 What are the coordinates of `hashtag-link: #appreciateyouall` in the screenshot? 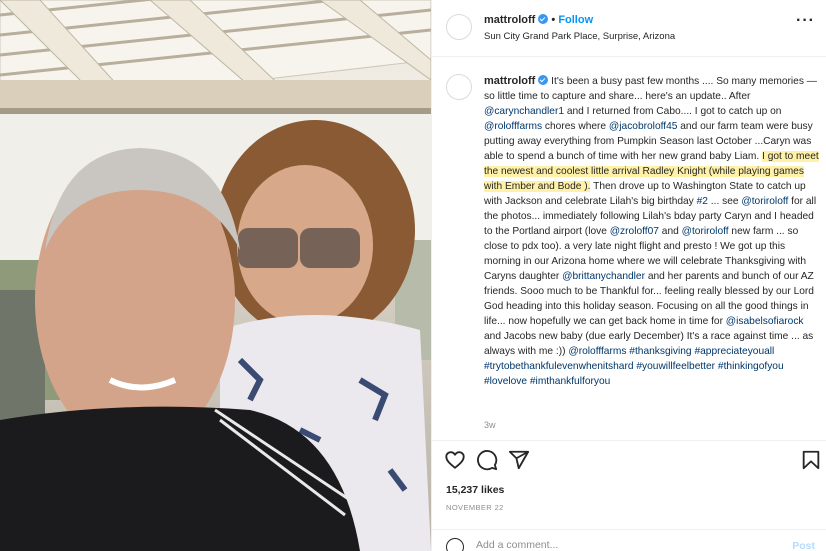 It's located at (734, 351).